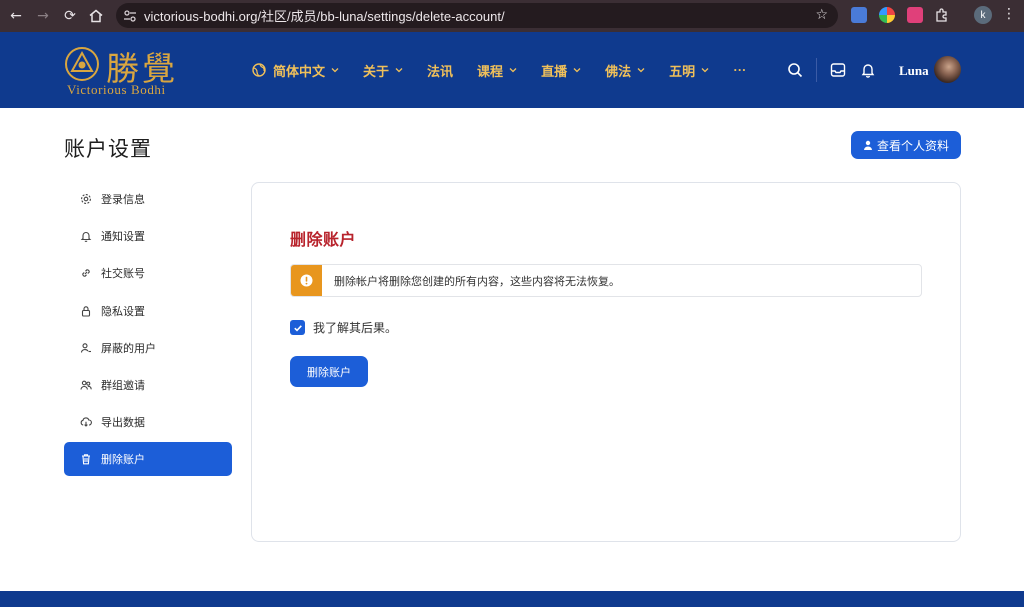 This screenshot has width=1024, height=607. Describe the element at coordinates (859, 15) in the screenshot. I see `translate-extension-icon` at that location.